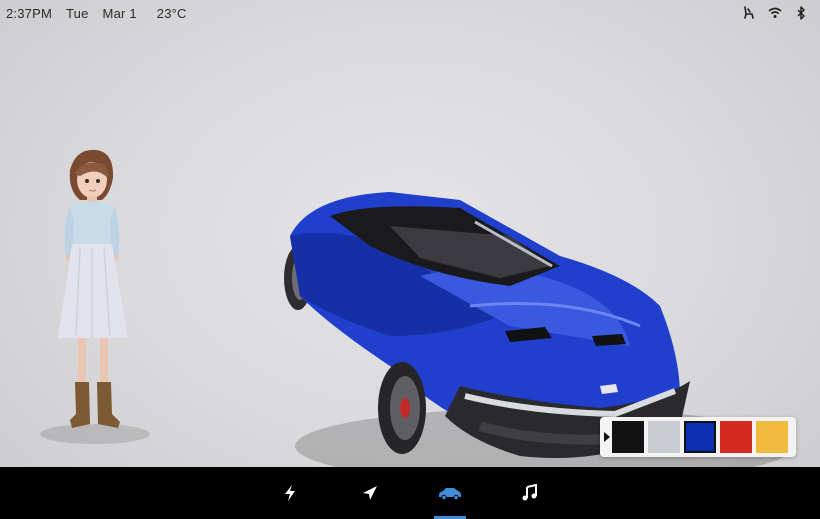 The height and width of the screenshot is (519, 820). I want to click on color-swatch-blue, so click(700, 437).